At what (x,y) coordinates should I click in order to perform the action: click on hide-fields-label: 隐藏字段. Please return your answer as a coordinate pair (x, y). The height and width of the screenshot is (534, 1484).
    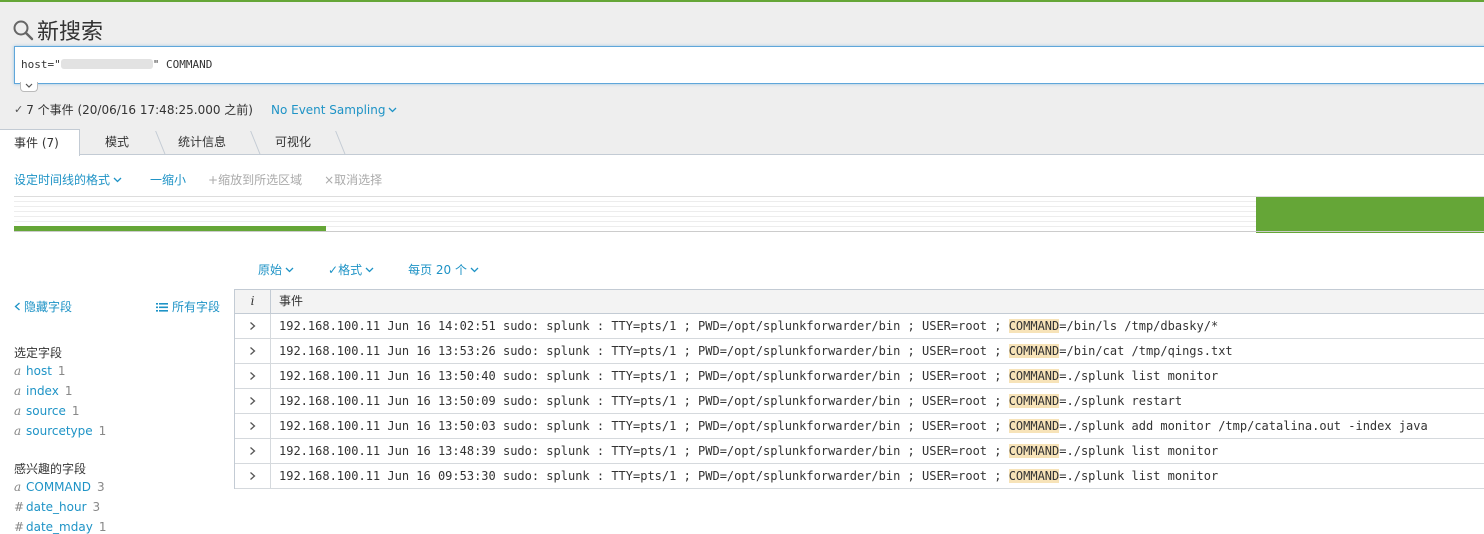
    Looking at the image, I should click on (48, 307).